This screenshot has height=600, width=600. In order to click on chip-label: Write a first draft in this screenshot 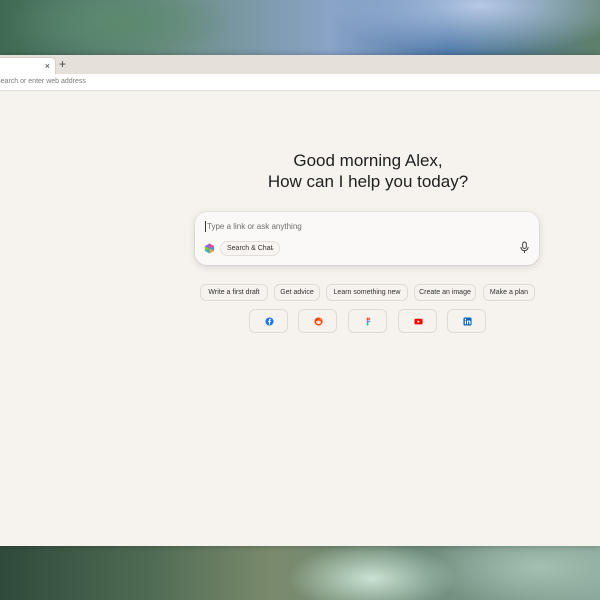, I will do `click(234, 292)`.